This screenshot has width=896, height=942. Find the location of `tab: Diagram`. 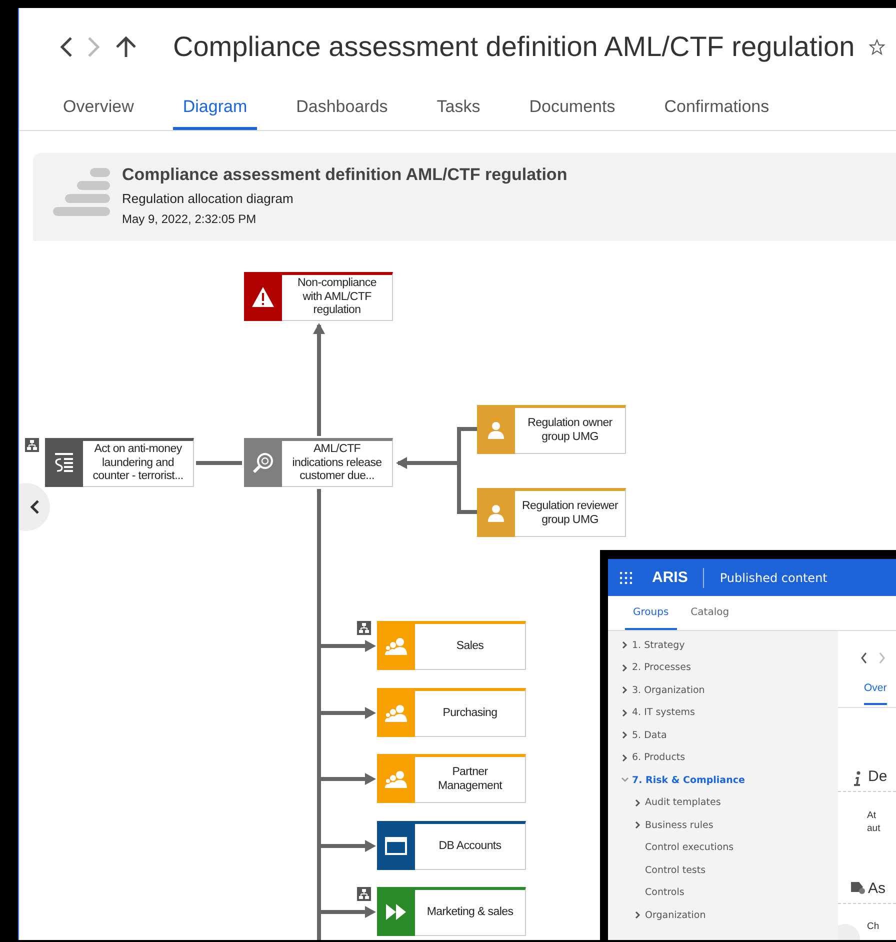

tab: Diagram is located at coordinates (215, 108).